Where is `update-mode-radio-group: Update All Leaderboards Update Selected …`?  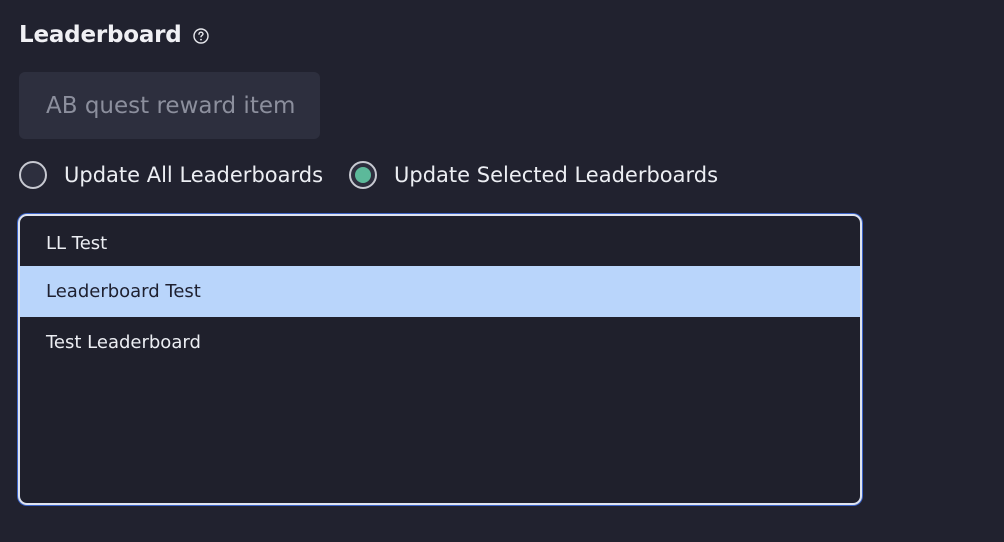 update-mode-radio-group: Update All Leaderboards Update Selected … is located at coordinates (368, 175).